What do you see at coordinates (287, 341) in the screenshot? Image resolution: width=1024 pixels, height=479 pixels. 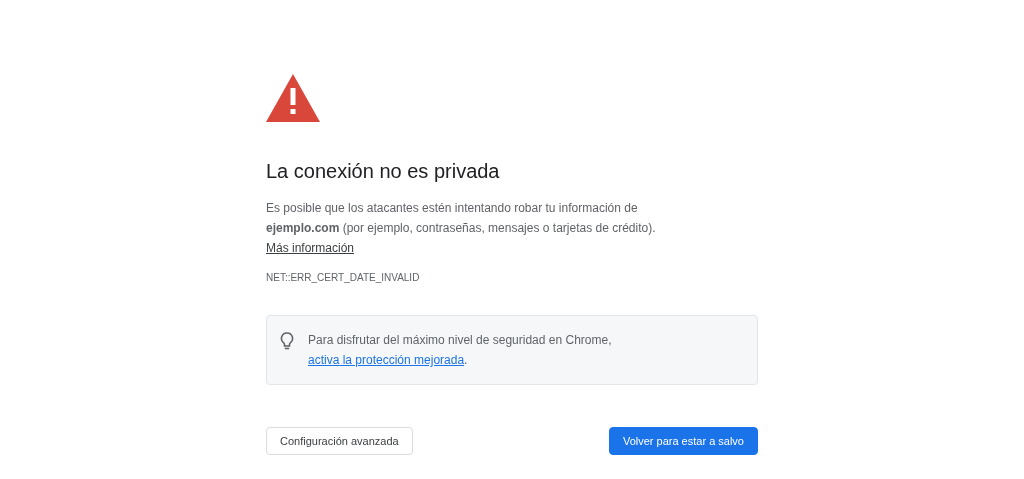 I see `lightbulb-icon` at bounding box center [287, 341].